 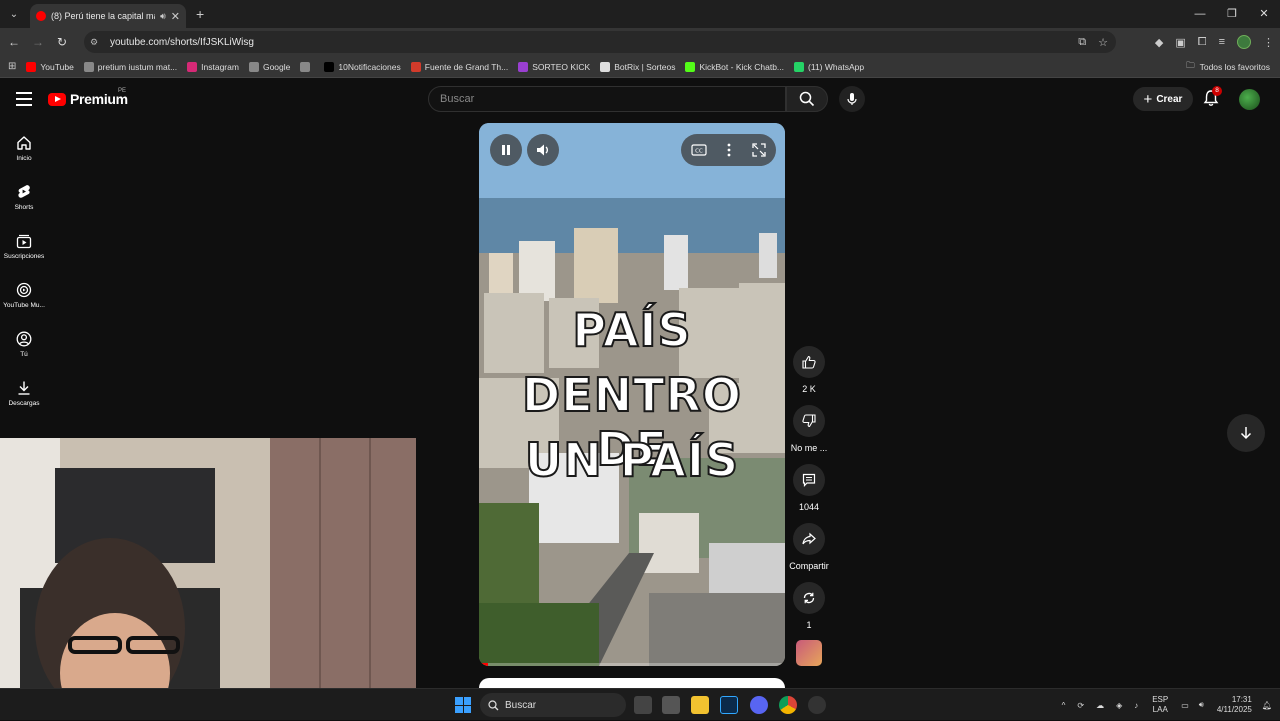 I want to click on share-button, so click(x=809, y=539).